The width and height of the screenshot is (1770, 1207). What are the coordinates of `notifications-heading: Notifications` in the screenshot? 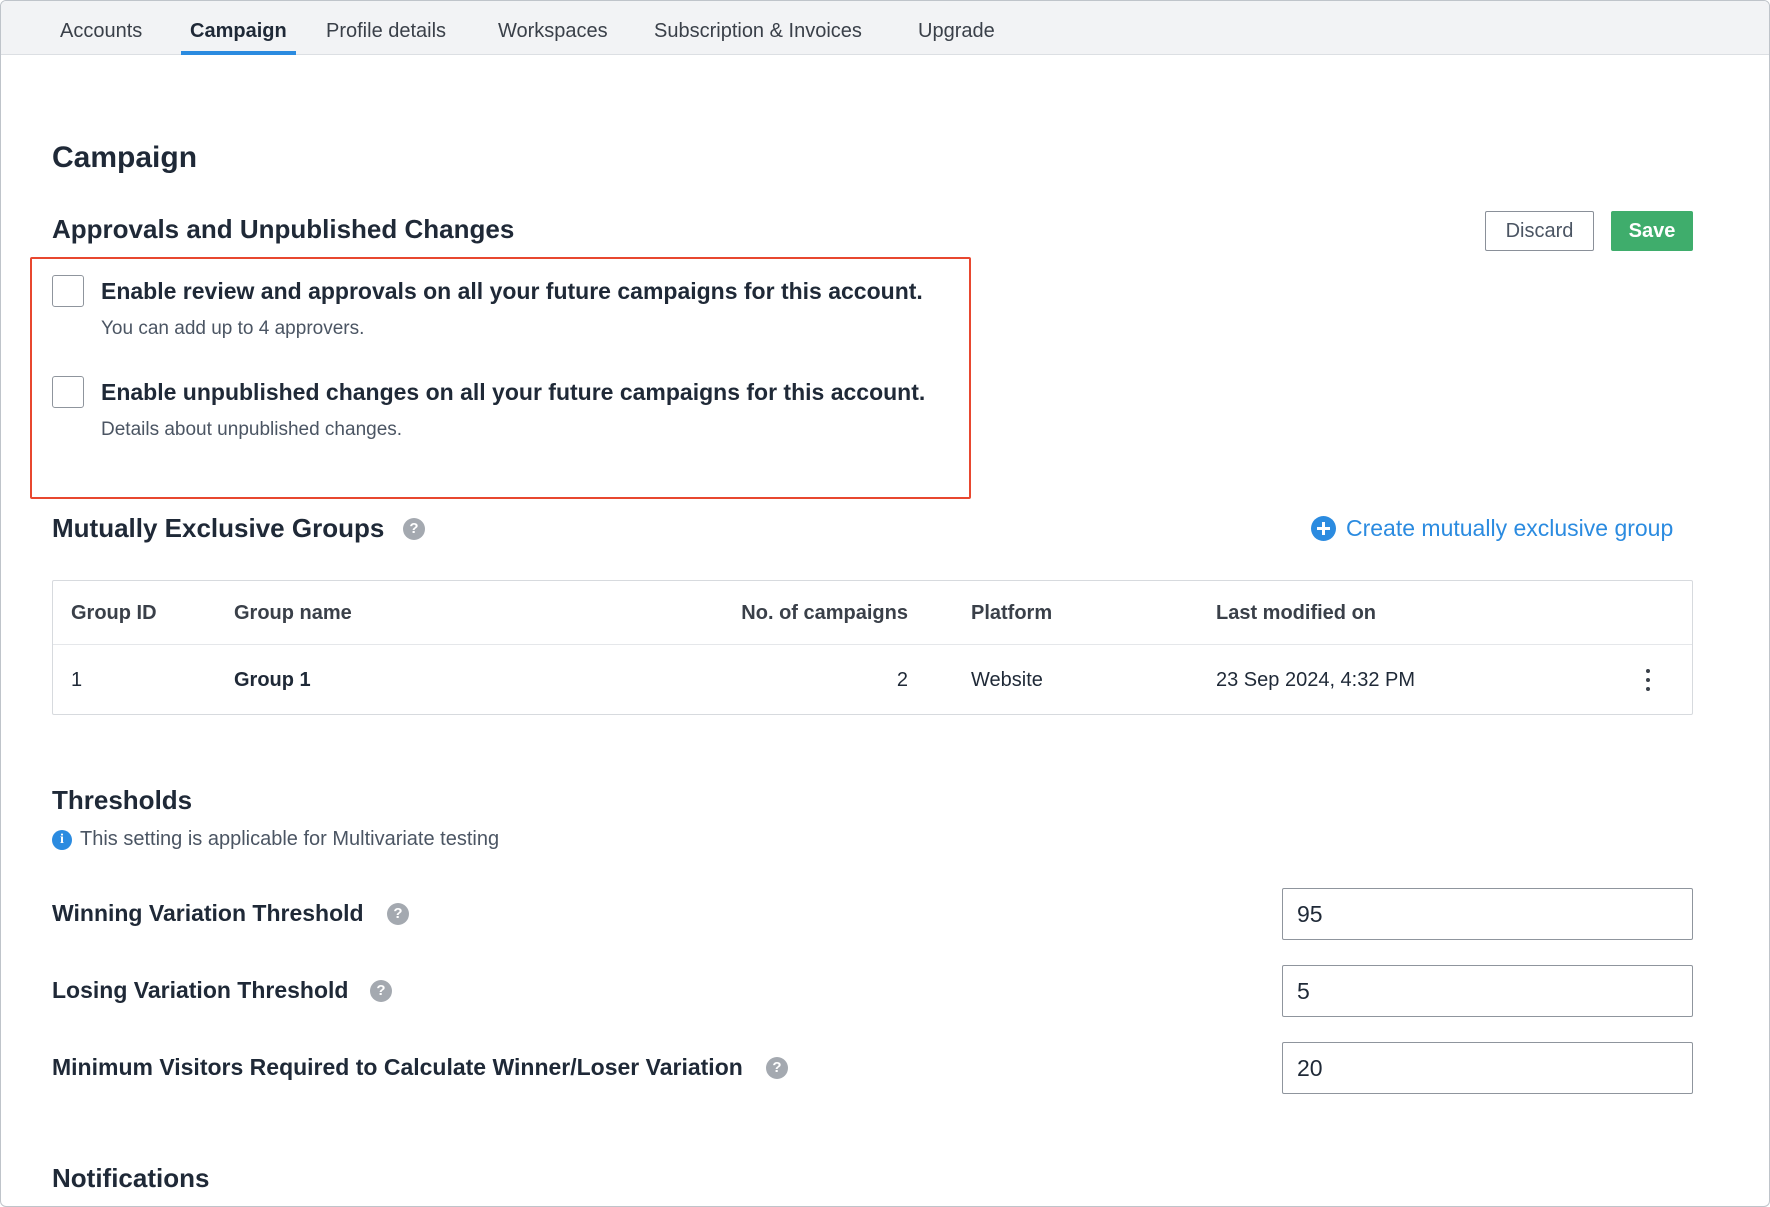 It's located at (131, 1178).